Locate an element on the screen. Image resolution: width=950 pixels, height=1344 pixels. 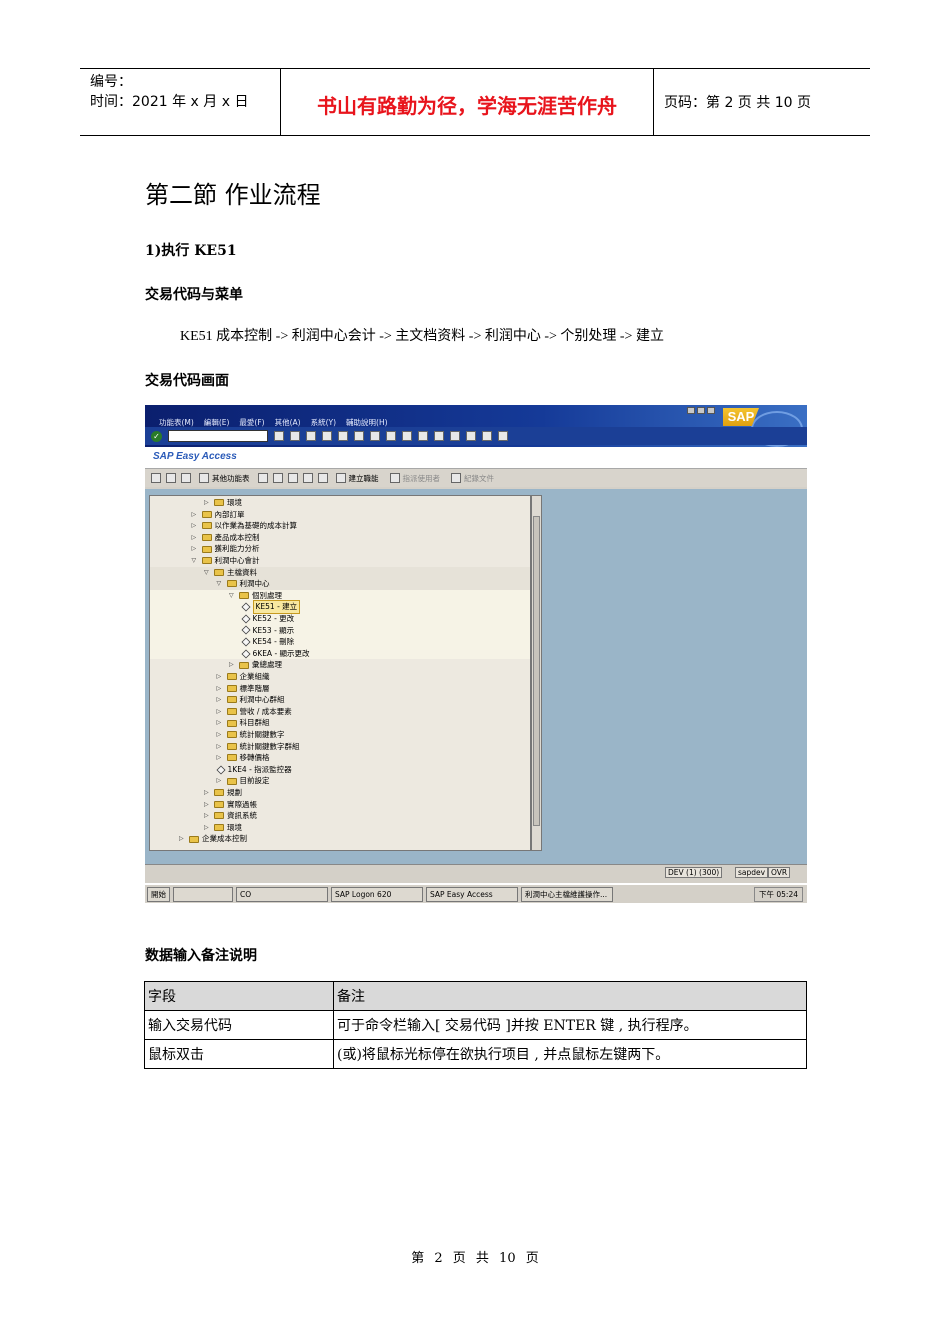
tree-folder: ▷ 獲利能力分析 is located at coordinates (226, 549).